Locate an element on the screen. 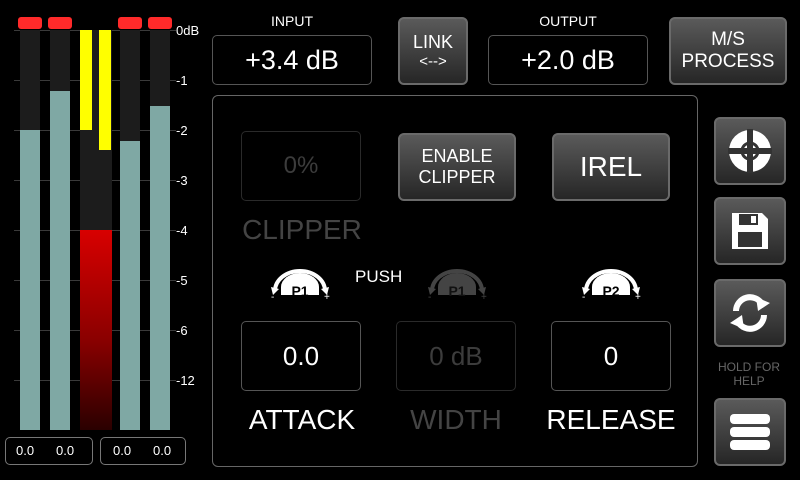 This screenshot has height=480, width=800. clipper-label: CLIPPER is located at coordinates (302, 229).